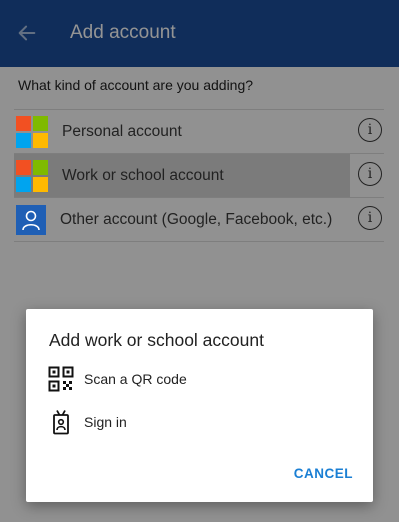 This screenshot has height=522, width=399. What do you see at coordinates (323, 473) in the screenshot?
I see `cancel-button: CANCEL` at bounding box center [323, 473].